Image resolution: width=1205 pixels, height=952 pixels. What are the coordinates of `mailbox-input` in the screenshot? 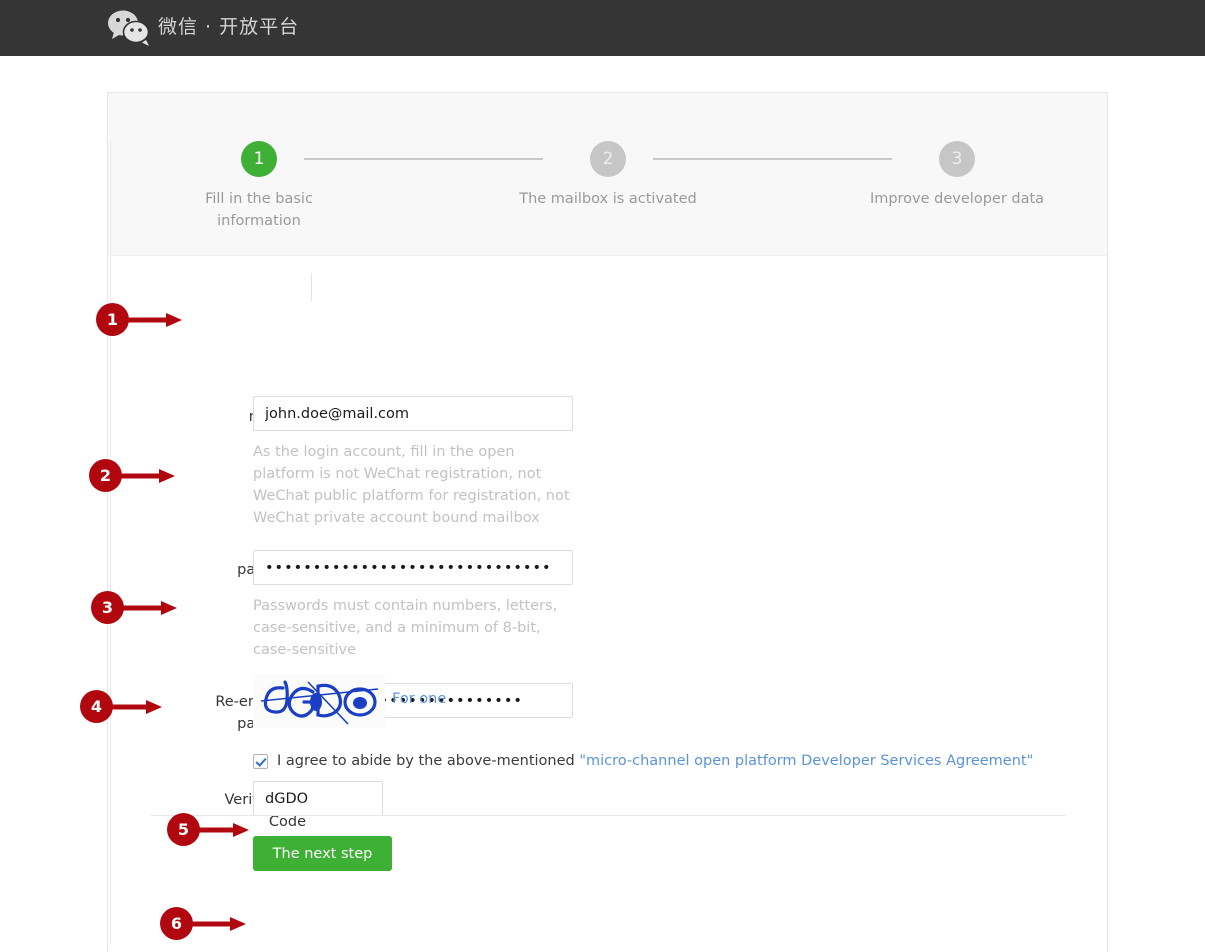 It's located at (413, 413).